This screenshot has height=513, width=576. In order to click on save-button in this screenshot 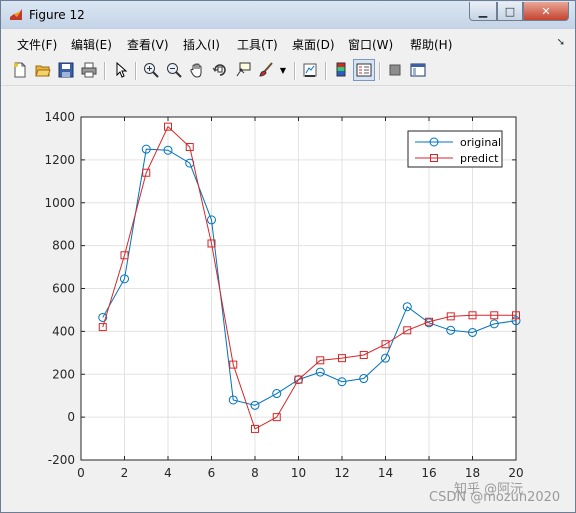, I will do `click(66, 70)`.